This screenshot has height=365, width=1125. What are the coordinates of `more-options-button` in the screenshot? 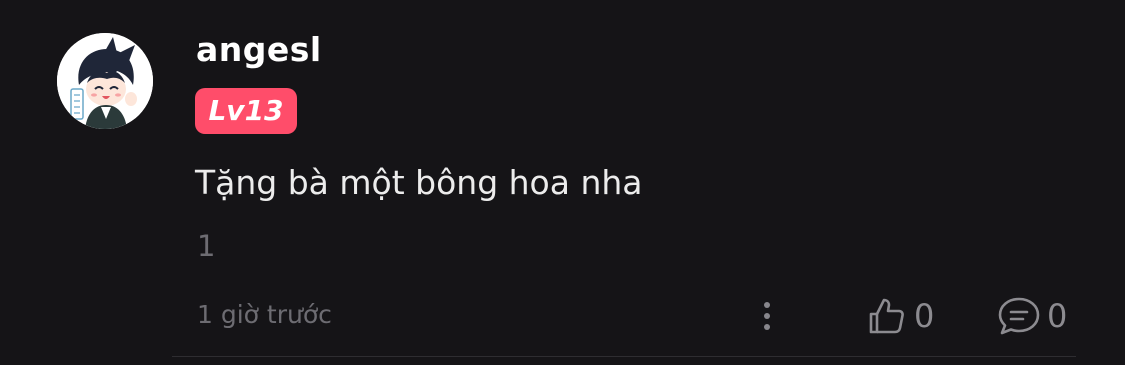 It's located at (767, 316).